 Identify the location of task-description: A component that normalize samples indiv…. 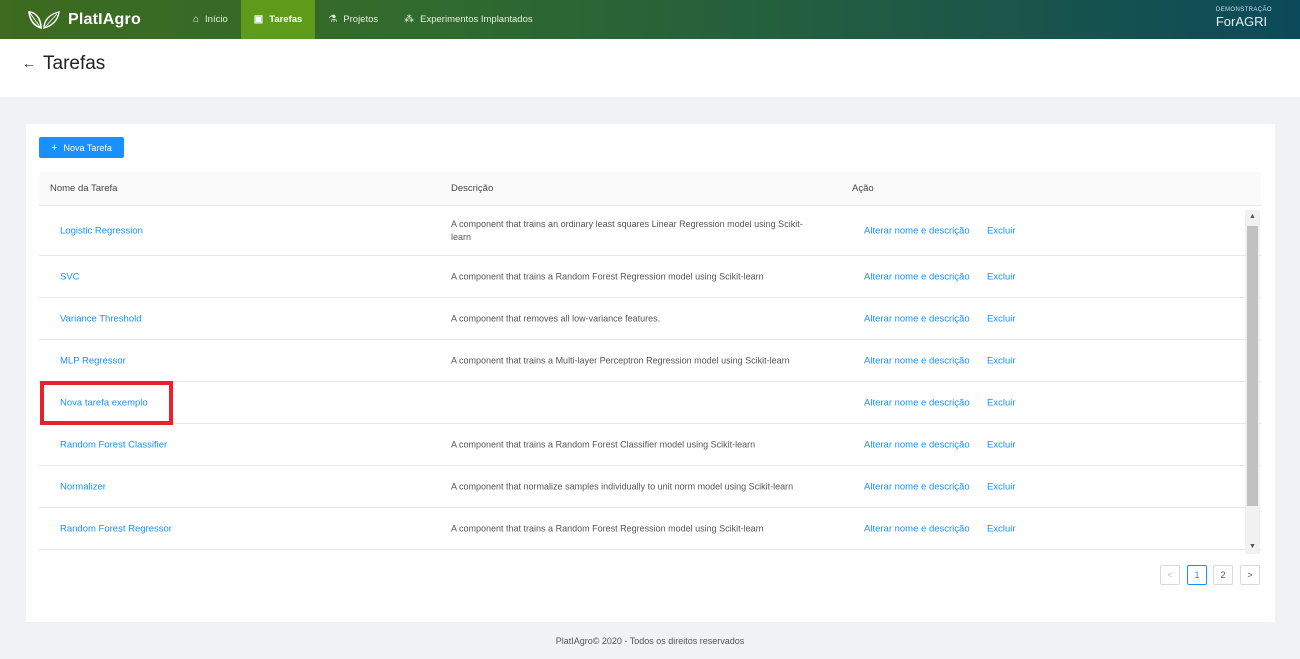
(622, 486).